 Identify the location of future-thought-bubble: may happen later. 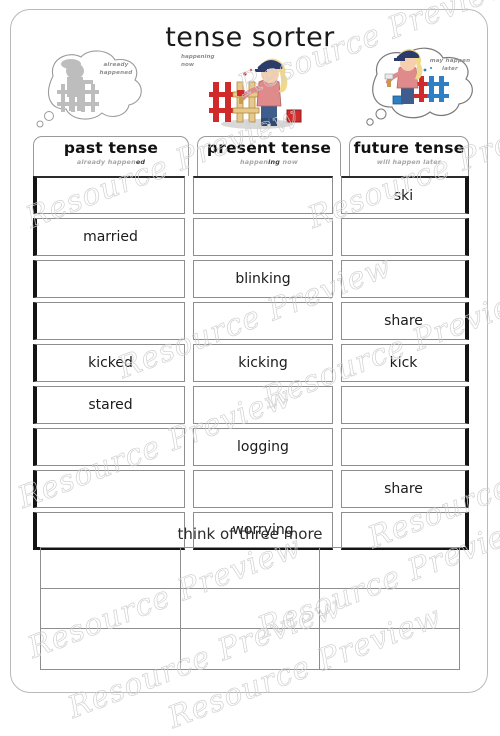
(416, 84).